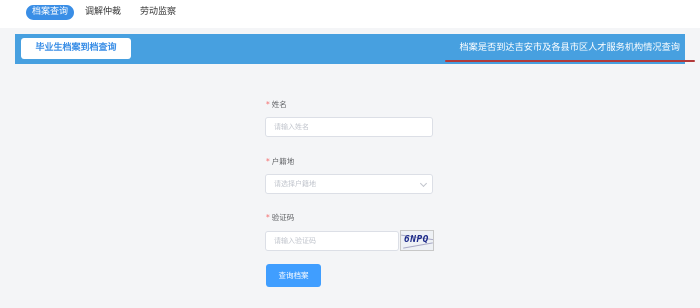  I want to click on captcha-label: * 验证码, so click(280, 218).